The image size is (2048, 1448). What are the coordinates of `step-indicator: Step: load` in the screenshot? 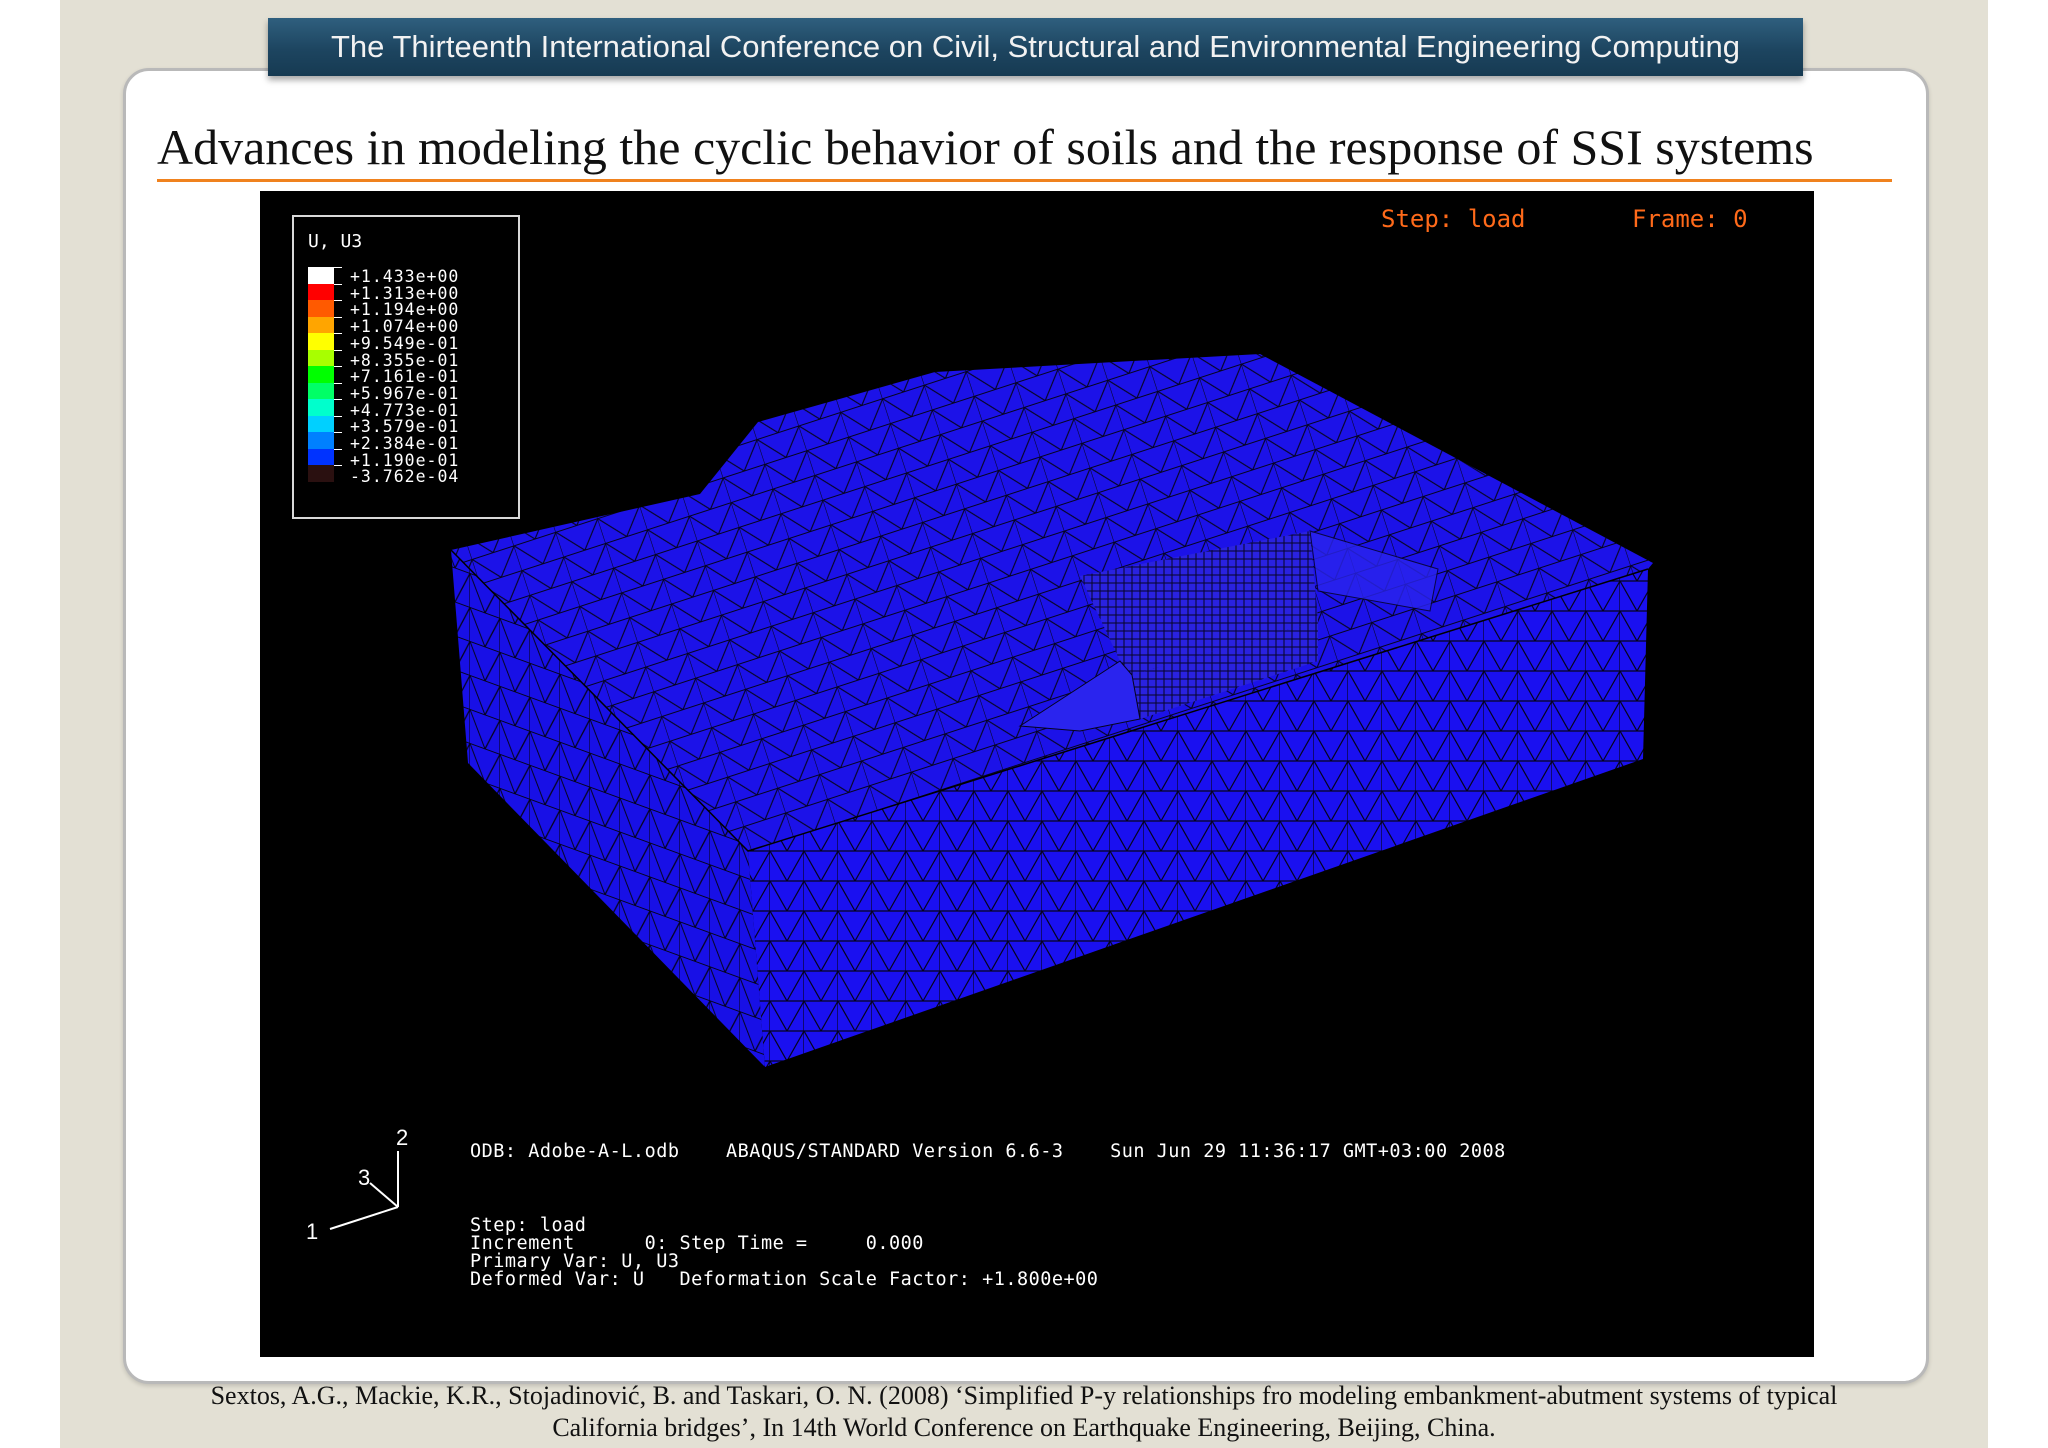 It's located at (1453, 219).